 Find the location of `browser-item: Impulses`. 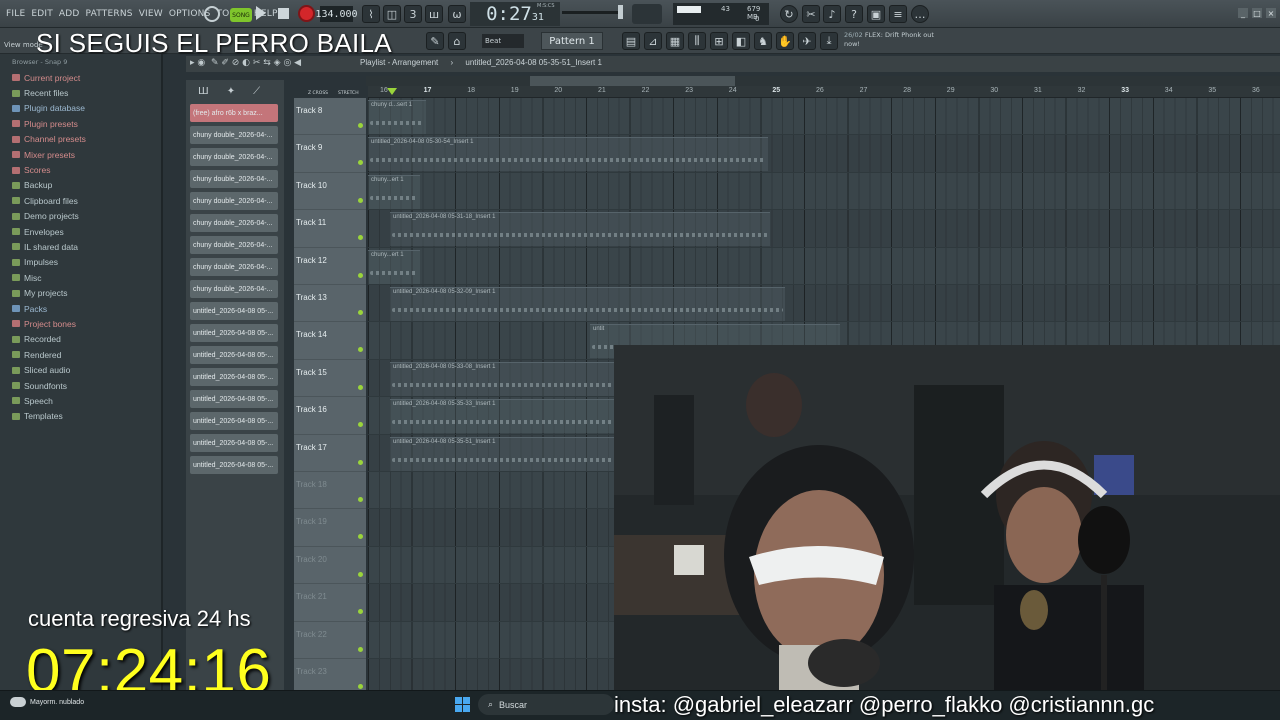

browser-item: Impulses is located at coordinates (80, 262).